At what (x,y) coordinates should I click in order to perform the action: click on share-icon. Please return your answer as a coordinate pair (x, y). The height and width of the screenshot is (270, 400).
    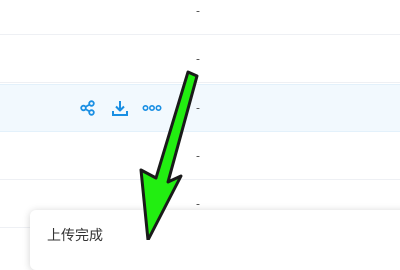
    Looking at the image, I should click on (87, 108).